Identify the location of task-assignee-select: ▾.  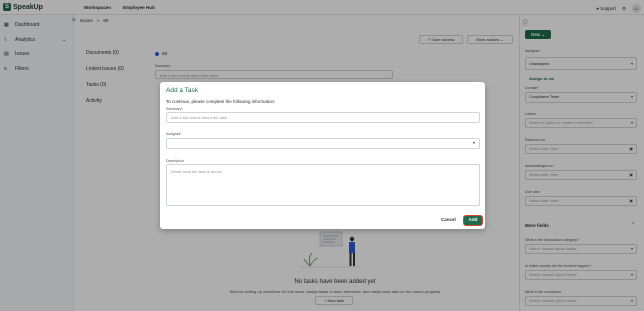
(323, 143).